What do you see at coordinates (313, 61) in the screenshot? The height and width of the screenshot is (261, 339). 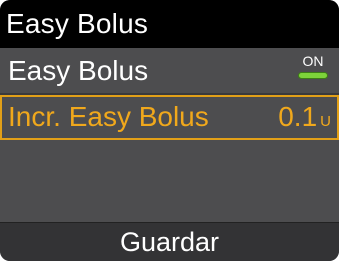 I see `toggle-state-label: ON` at bounding box center [313, 61].